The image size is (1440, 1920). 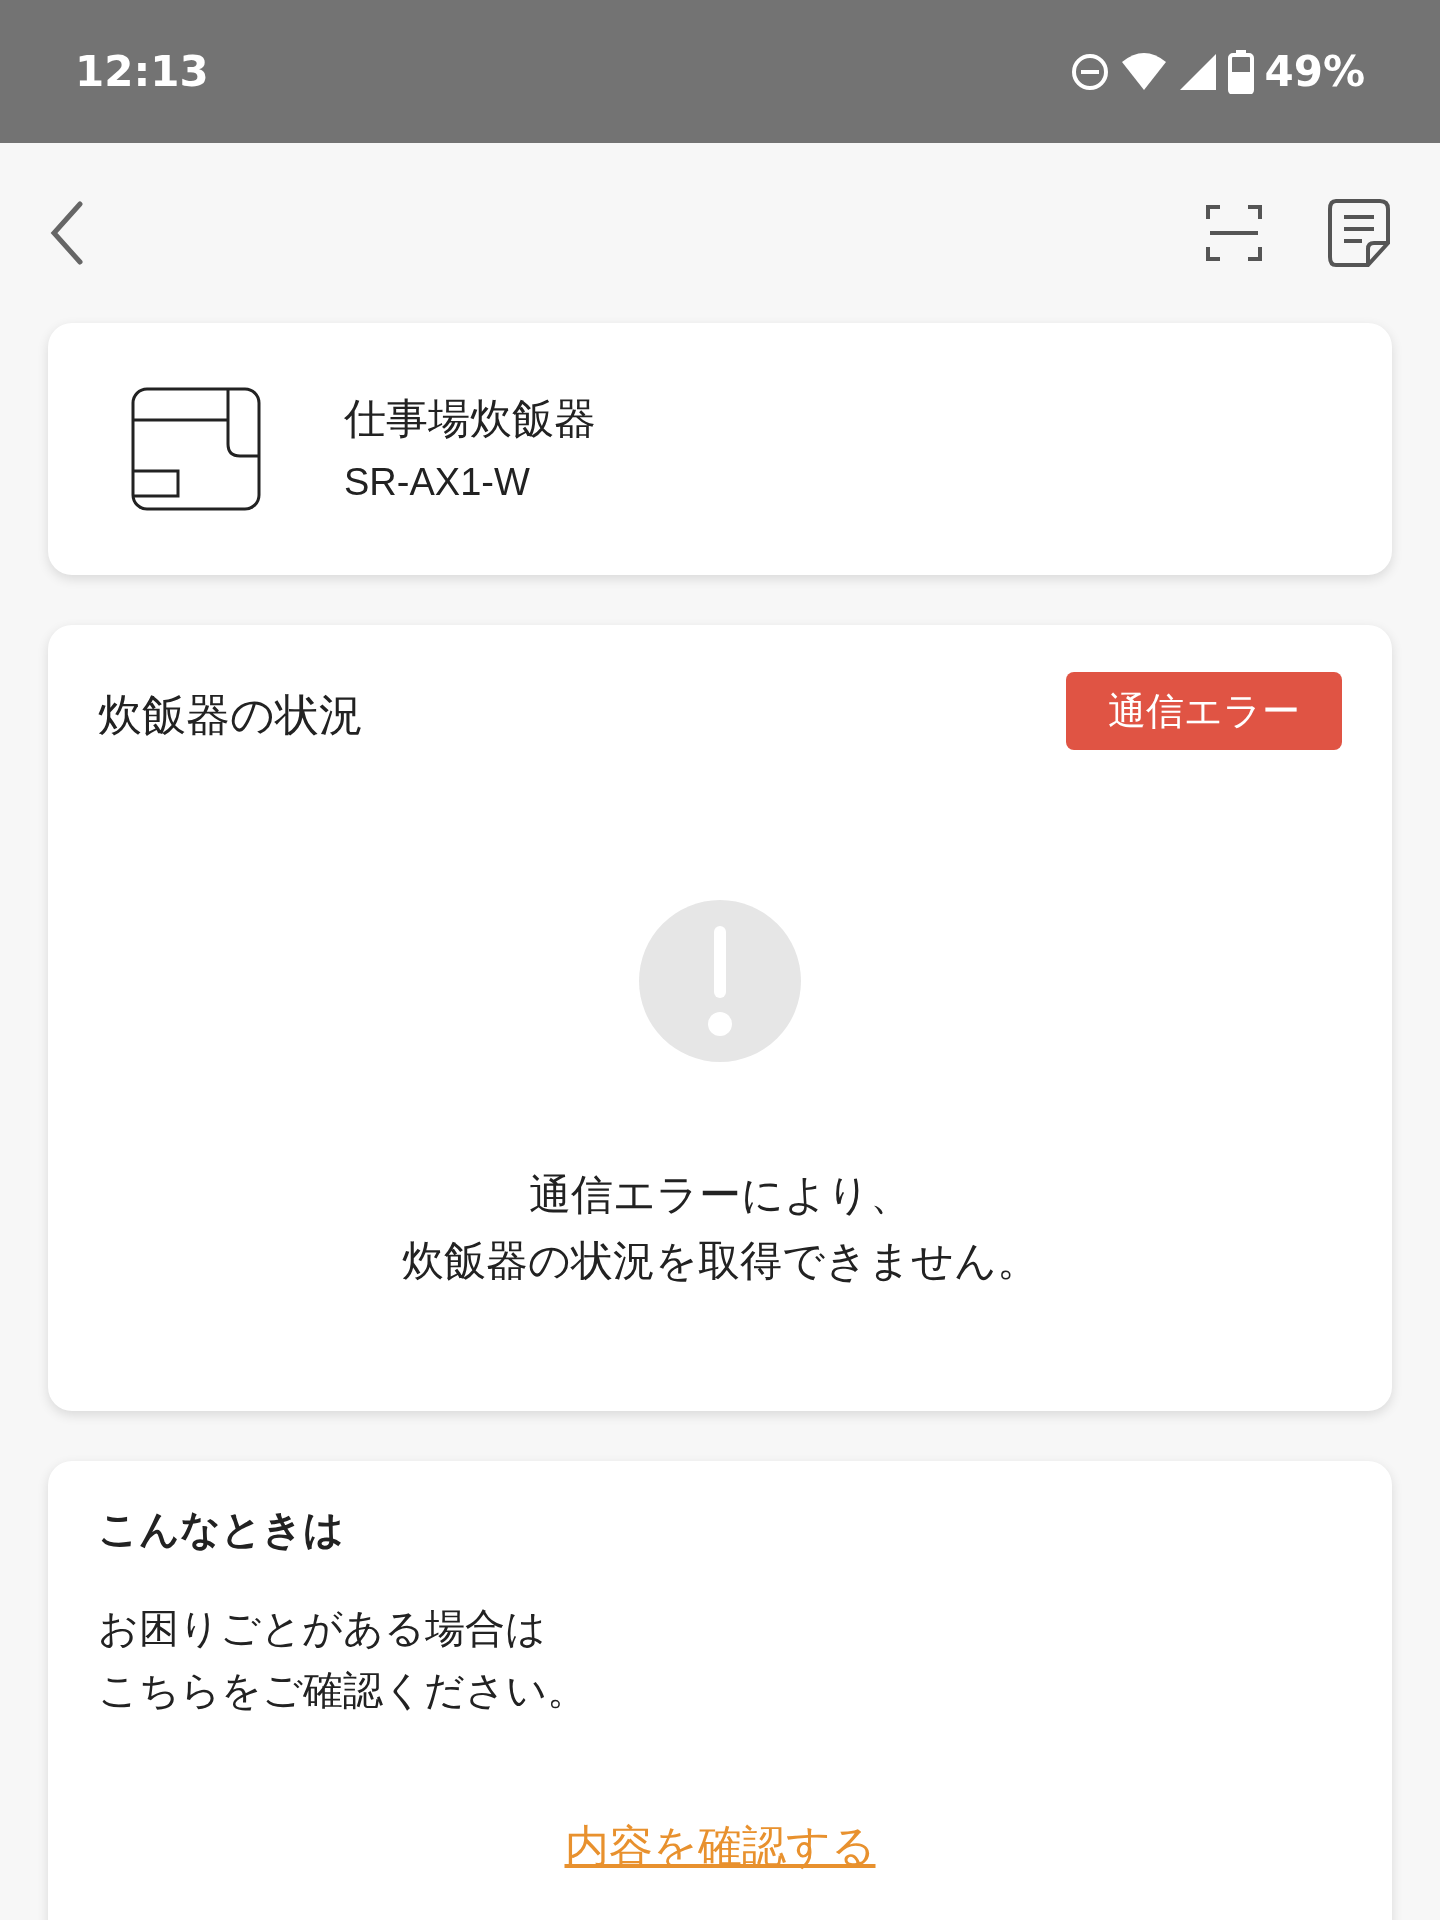 I want to click on scan-button, so click(x=1234, y=233).